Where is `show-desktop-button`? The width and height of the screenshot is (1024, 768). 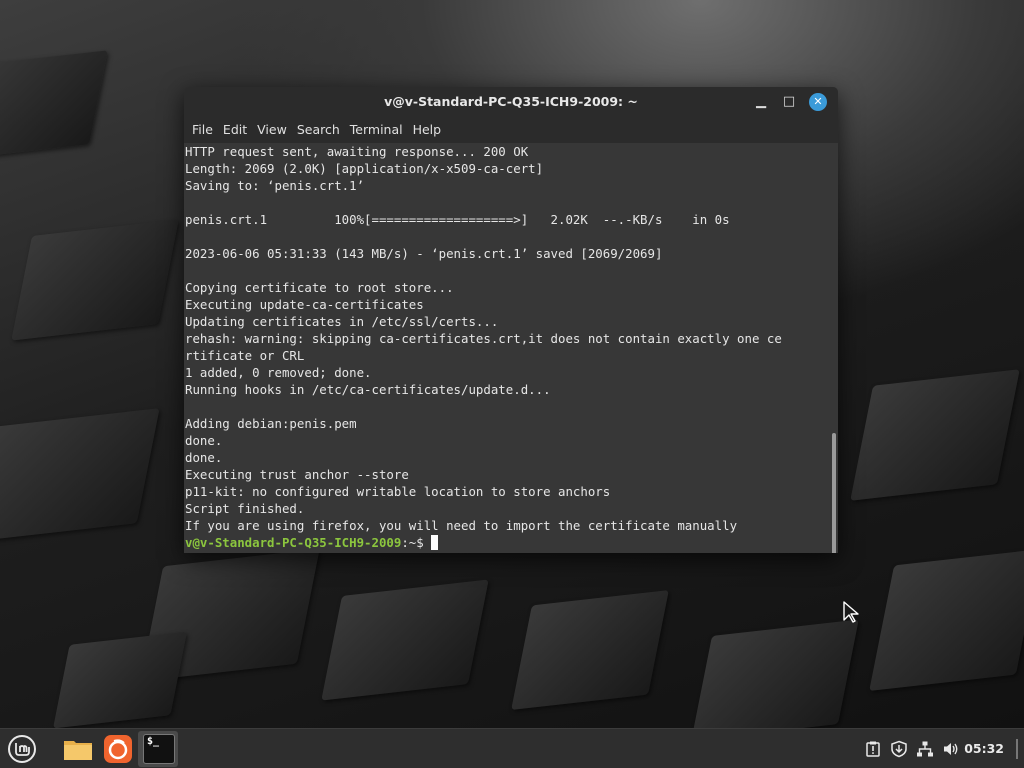 show-desktop-button is located at coordinates (1017, 749).